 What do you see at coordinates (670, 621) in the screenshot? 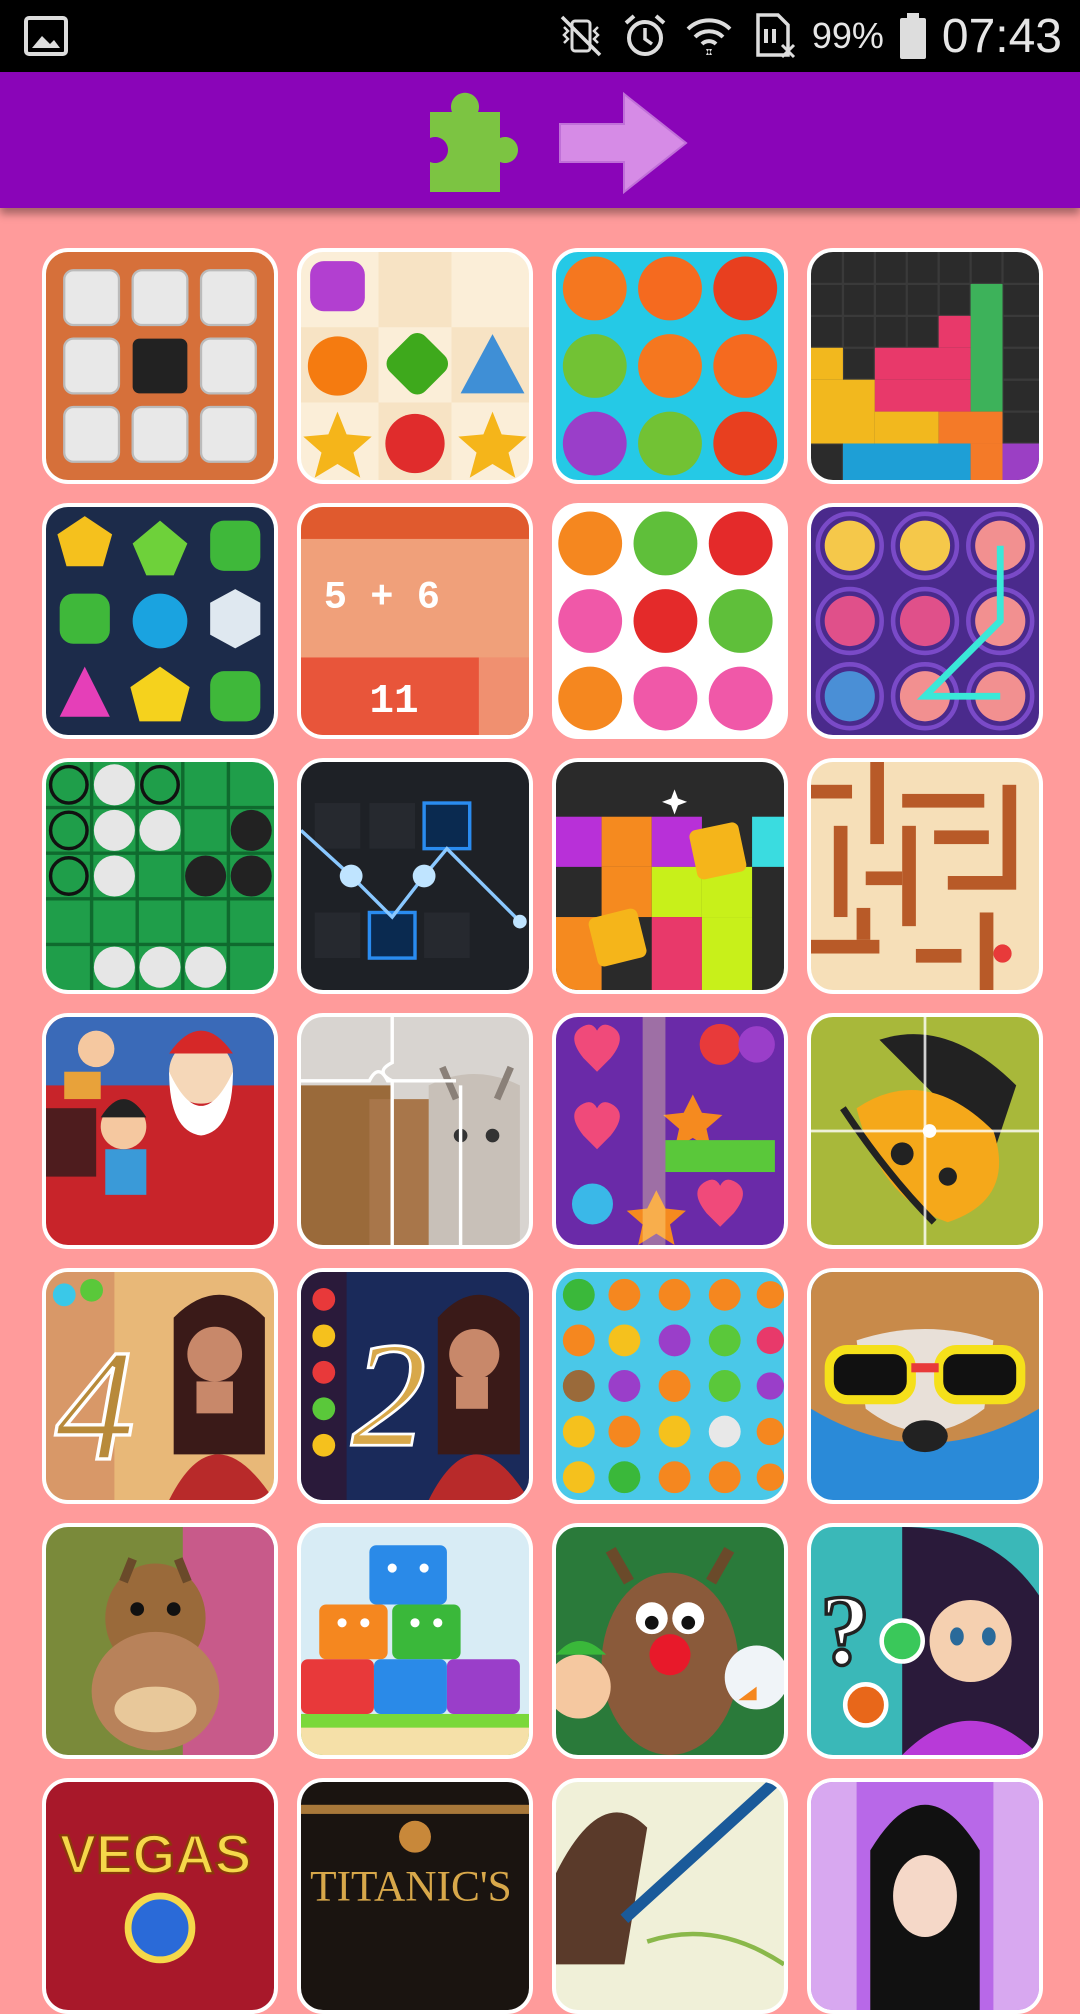
I see `game-tile-candy-balls-white` at bounding box center [670, 621].